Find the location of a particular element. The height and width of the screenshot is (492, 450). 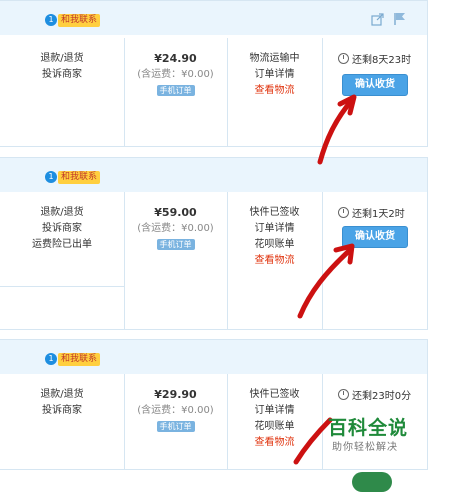

share-icon is located at coordinates (378, 19).